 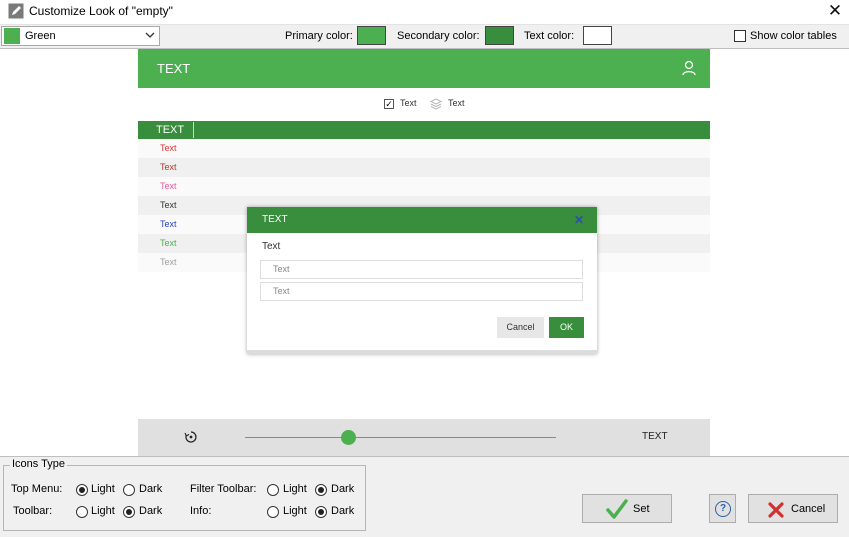 What do you see at coordinates (371, 35) in the screenshot?
I see `primary-color-swatch` at bounding box center [371, 35].